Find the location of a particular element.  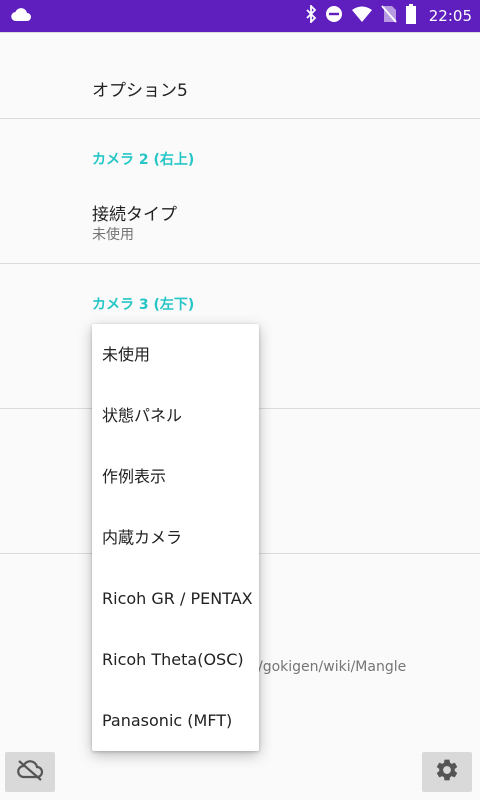

status-bar: 22:05 is located at coordinates (240, 16).